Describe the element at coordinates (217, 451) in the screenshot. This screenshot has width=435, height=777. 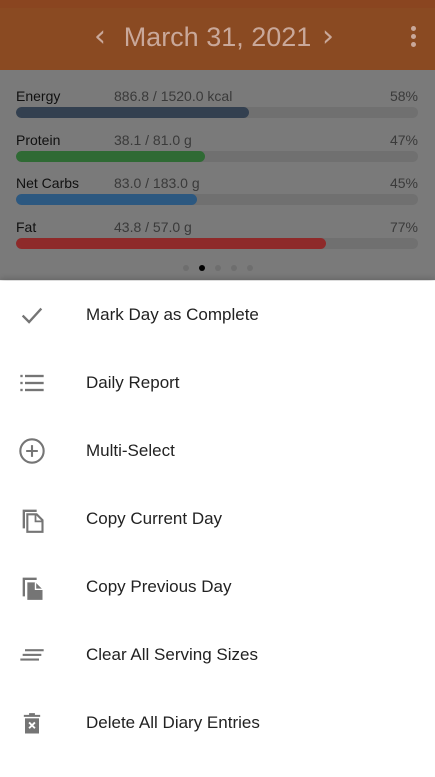
I see `menu-item-multi-select: Multi-Select` at that location.